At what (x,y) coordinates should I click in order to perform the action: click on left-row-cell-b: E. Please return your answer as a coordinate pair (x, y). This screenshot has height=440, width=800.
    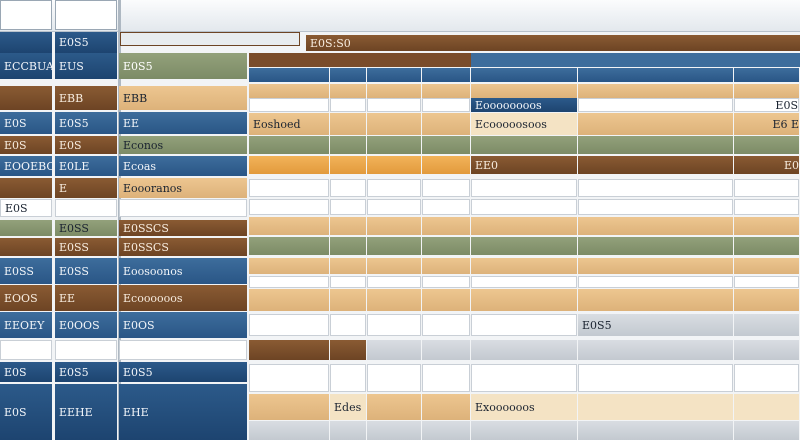
    Looking at the image, I should click on (86, 188).